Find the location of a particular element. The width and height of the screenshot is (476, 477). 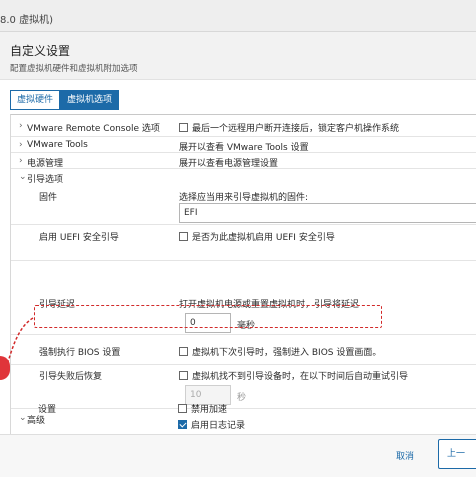

secure-boot-value: 是否为此虚拟机启用 UEFI 安全引导 is located at coordinates (257, 236).